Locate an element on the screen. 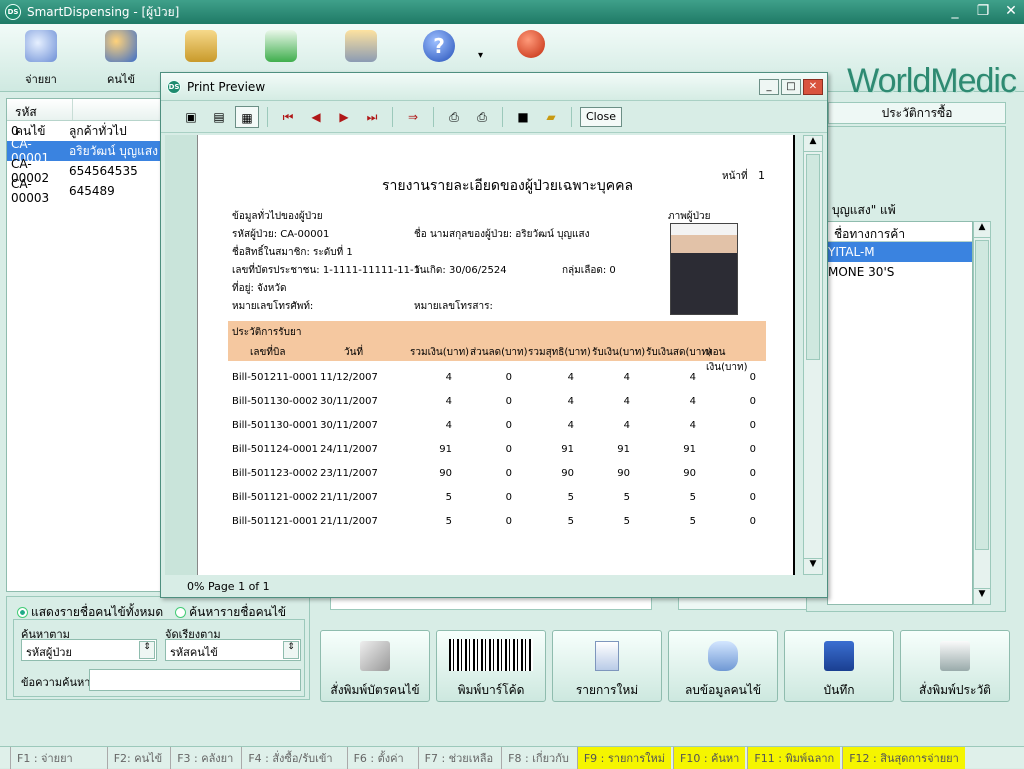 Image resolution: width=1024 pixels, height=769 pixels. table-cell: Bill-501211-0001 is located at coordinates (275, 377).